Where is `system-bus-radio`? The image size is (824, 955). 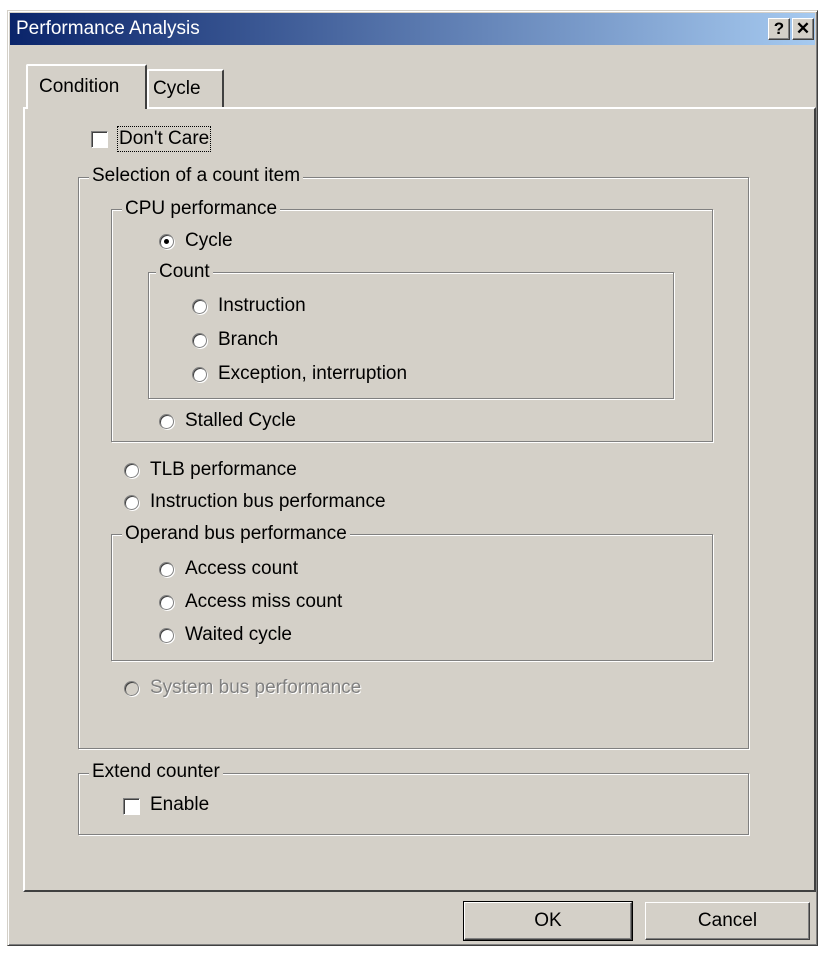
system-bus-radio is located at coordinates (131, 688).